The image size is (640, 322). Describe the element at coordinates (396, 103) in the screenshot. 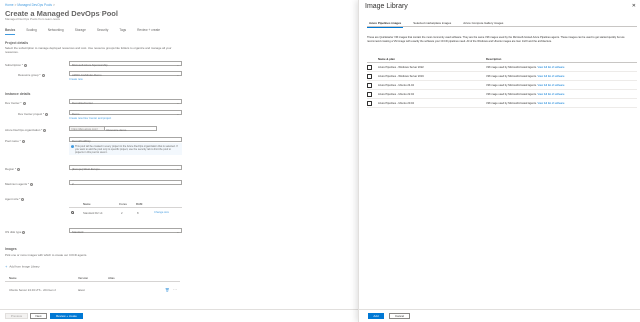

I see `image-name: Azure Pipelines - Ubuntu 20.04` at that location.